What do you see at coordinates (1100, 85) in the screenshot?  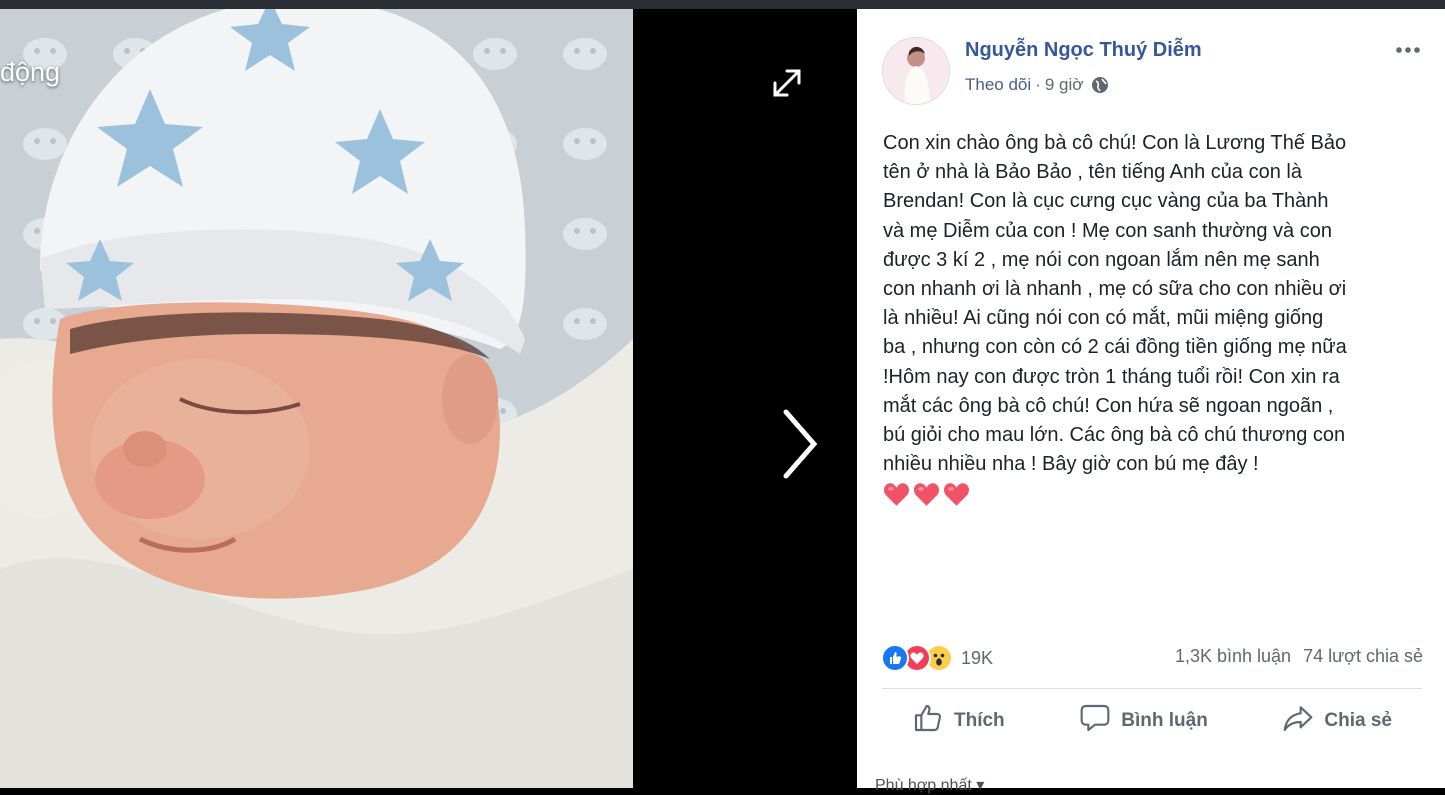 I see `globe-icon` at bounding box center [1100, 85].